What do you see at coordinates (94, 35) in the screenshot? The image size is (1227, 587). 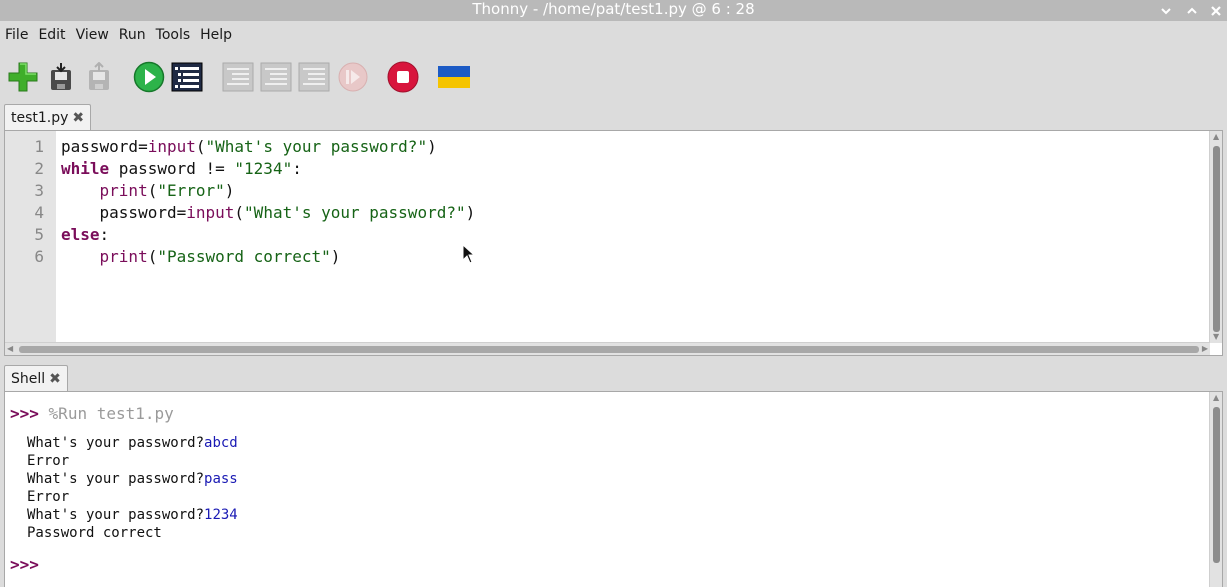 I see `menu-view: View` at bounding box center [94, 35].